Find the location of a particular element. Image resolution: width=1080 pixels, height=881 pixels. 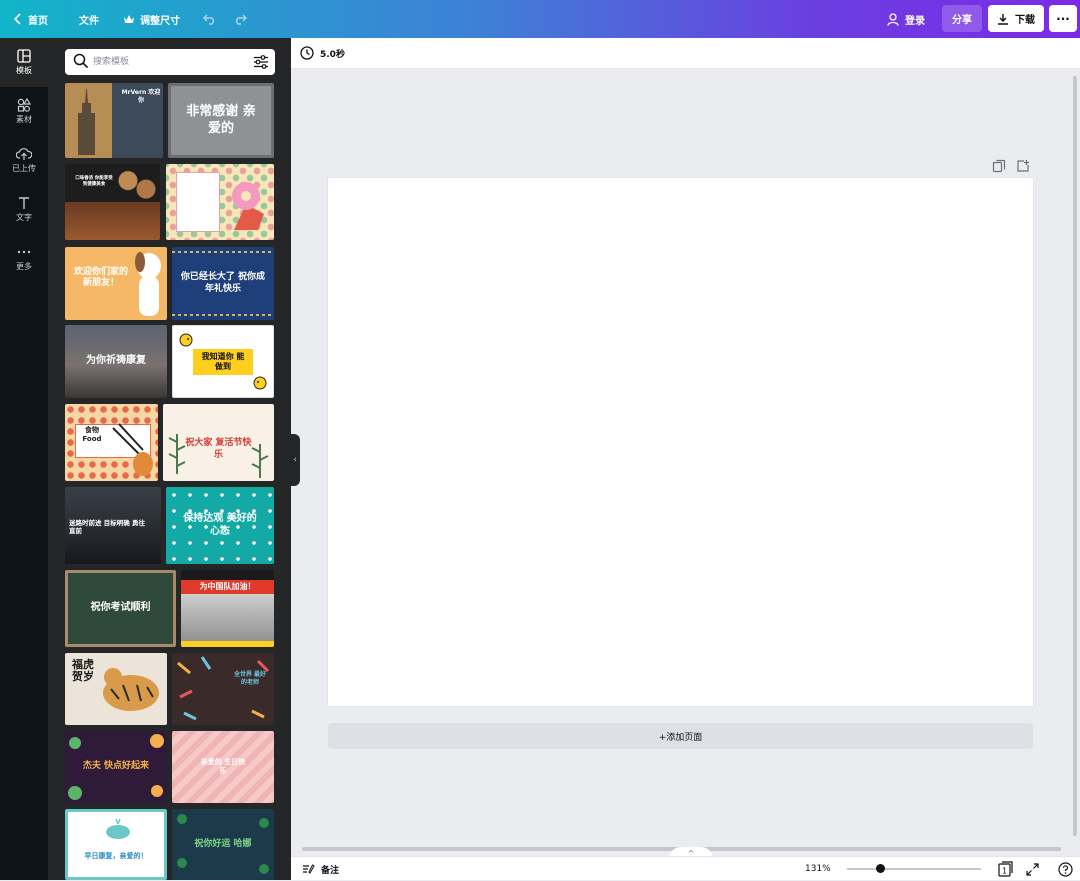

template-thumbnail: 祝你考试顺利 is located at coordinates (120, 608).